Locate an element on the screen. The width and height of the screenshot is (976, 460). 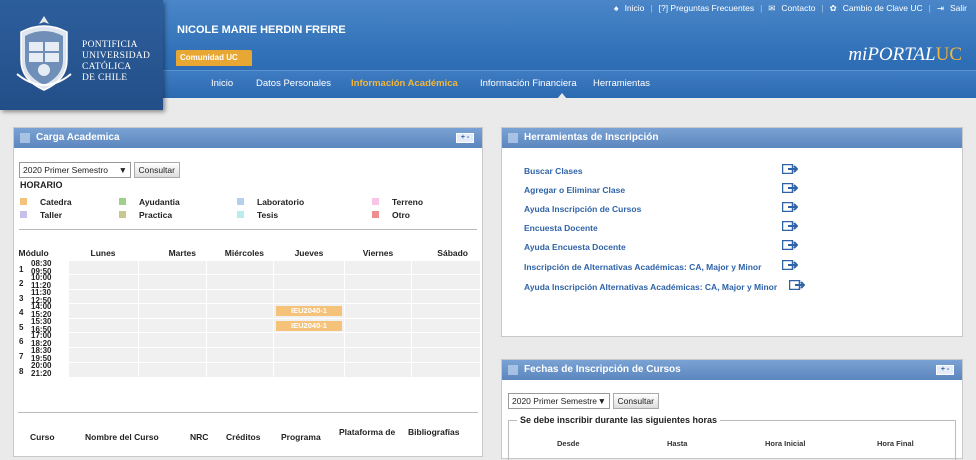
fechas-consultar-button: Consultar is located at coordinates (635, 401).